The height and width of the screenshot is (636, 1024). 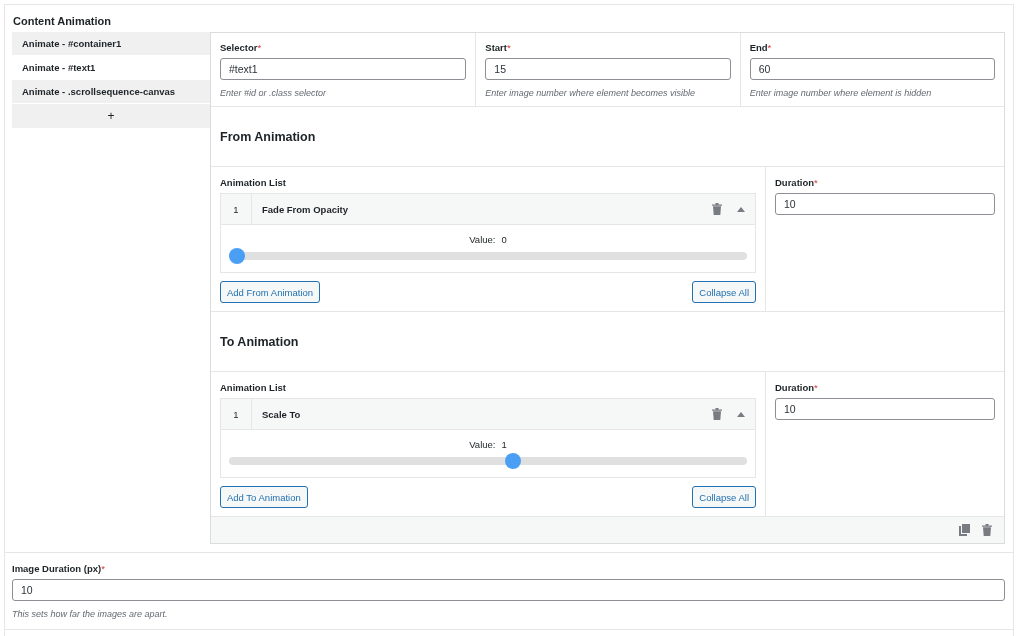 What do you see at coordinates (90, 614) in the screenshot?
I see `field-hint: This sets how far the images are apart.` at bounding box center [90, 614].